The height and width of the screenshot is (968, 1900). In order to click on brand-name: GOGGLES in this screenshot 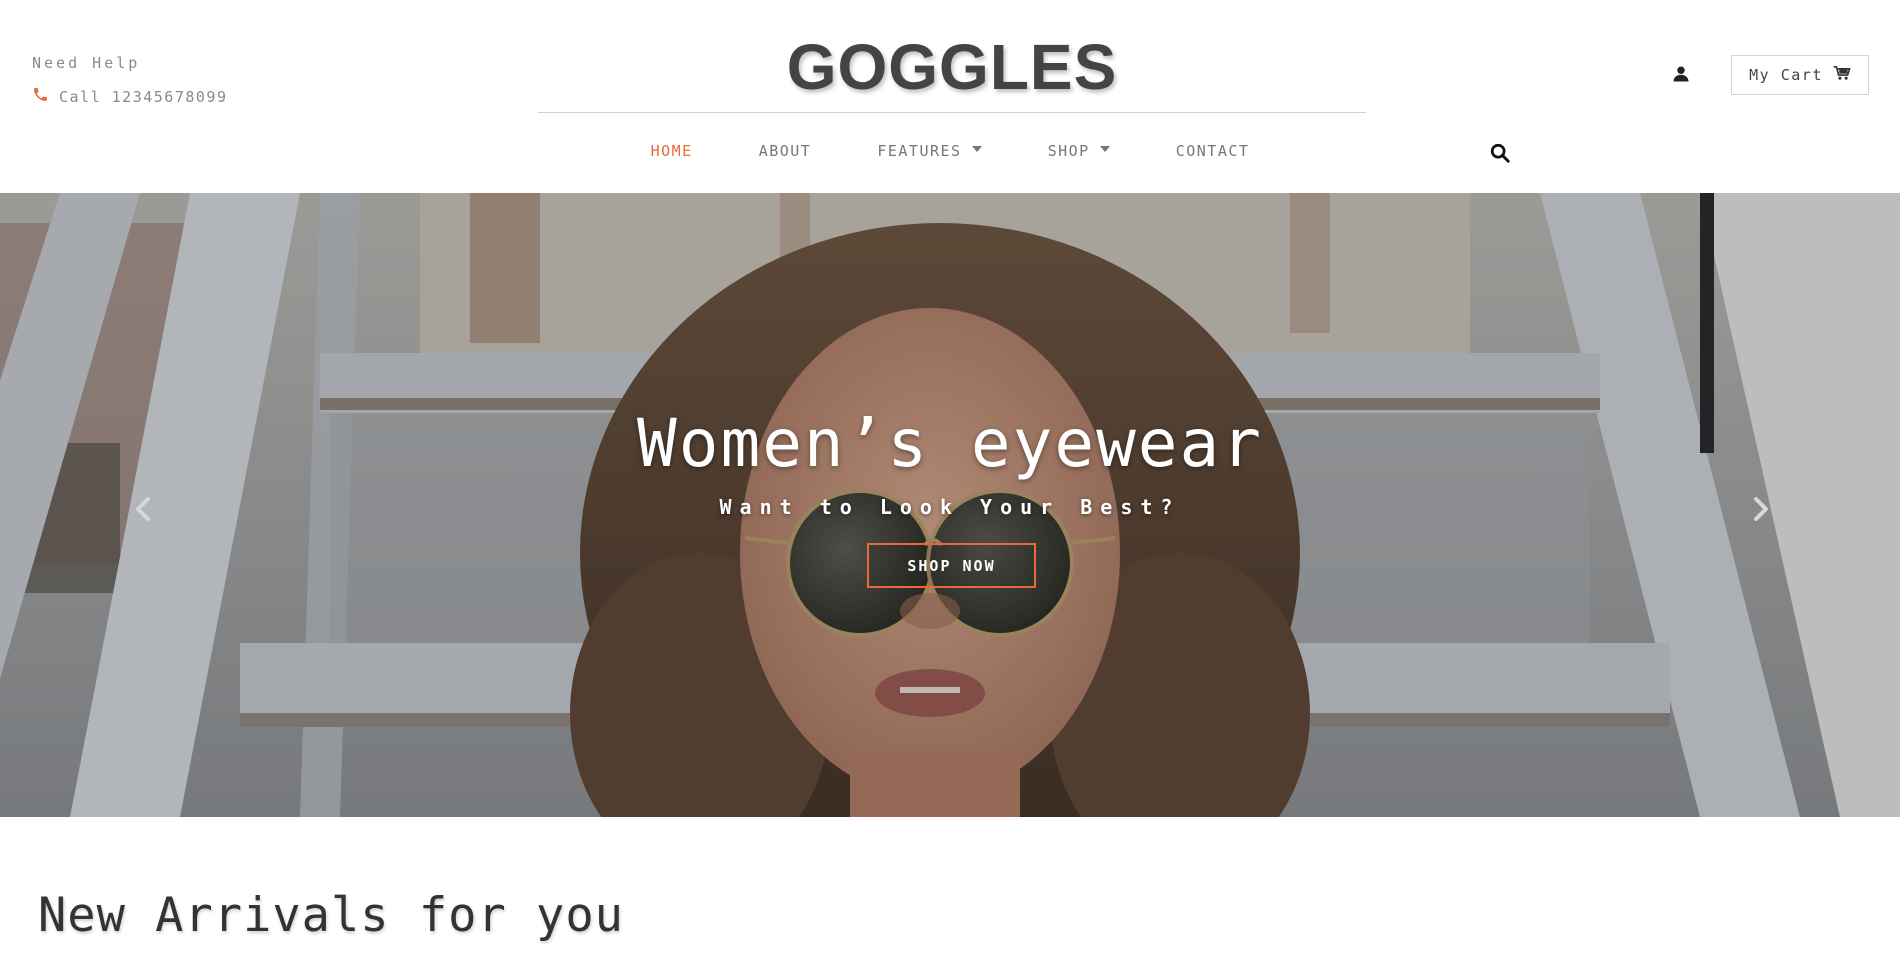, I will do `click(952, 67)`.